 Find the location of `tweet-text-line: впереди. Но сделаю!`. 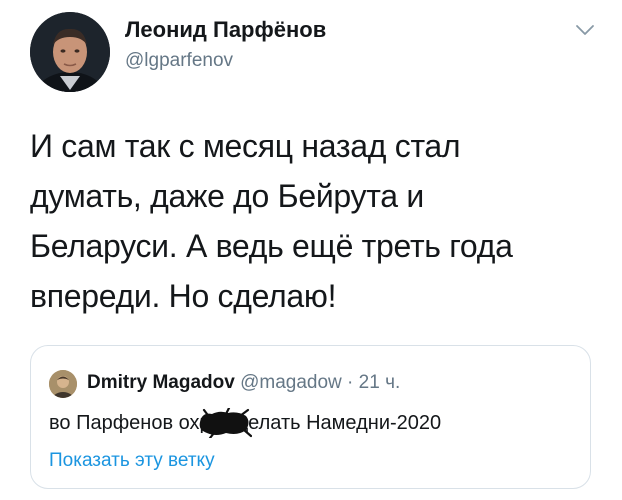

tweet-text-line: впереди. Но сделаю! is located at coordinates (183, 296).